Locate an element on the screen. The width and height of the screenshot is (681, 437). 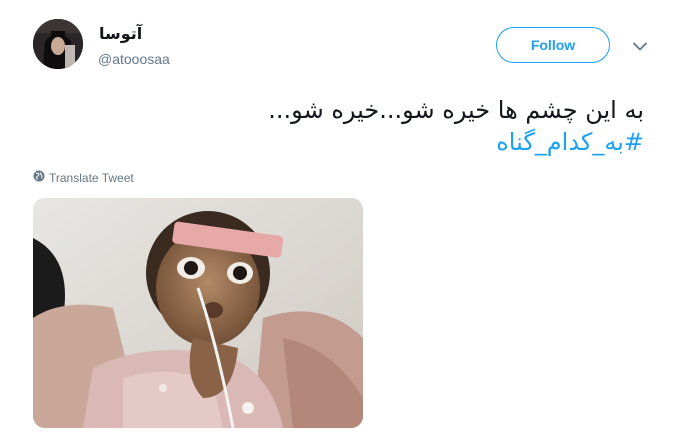
user-handle: @atooosaa is located at coordinates (134, 59).